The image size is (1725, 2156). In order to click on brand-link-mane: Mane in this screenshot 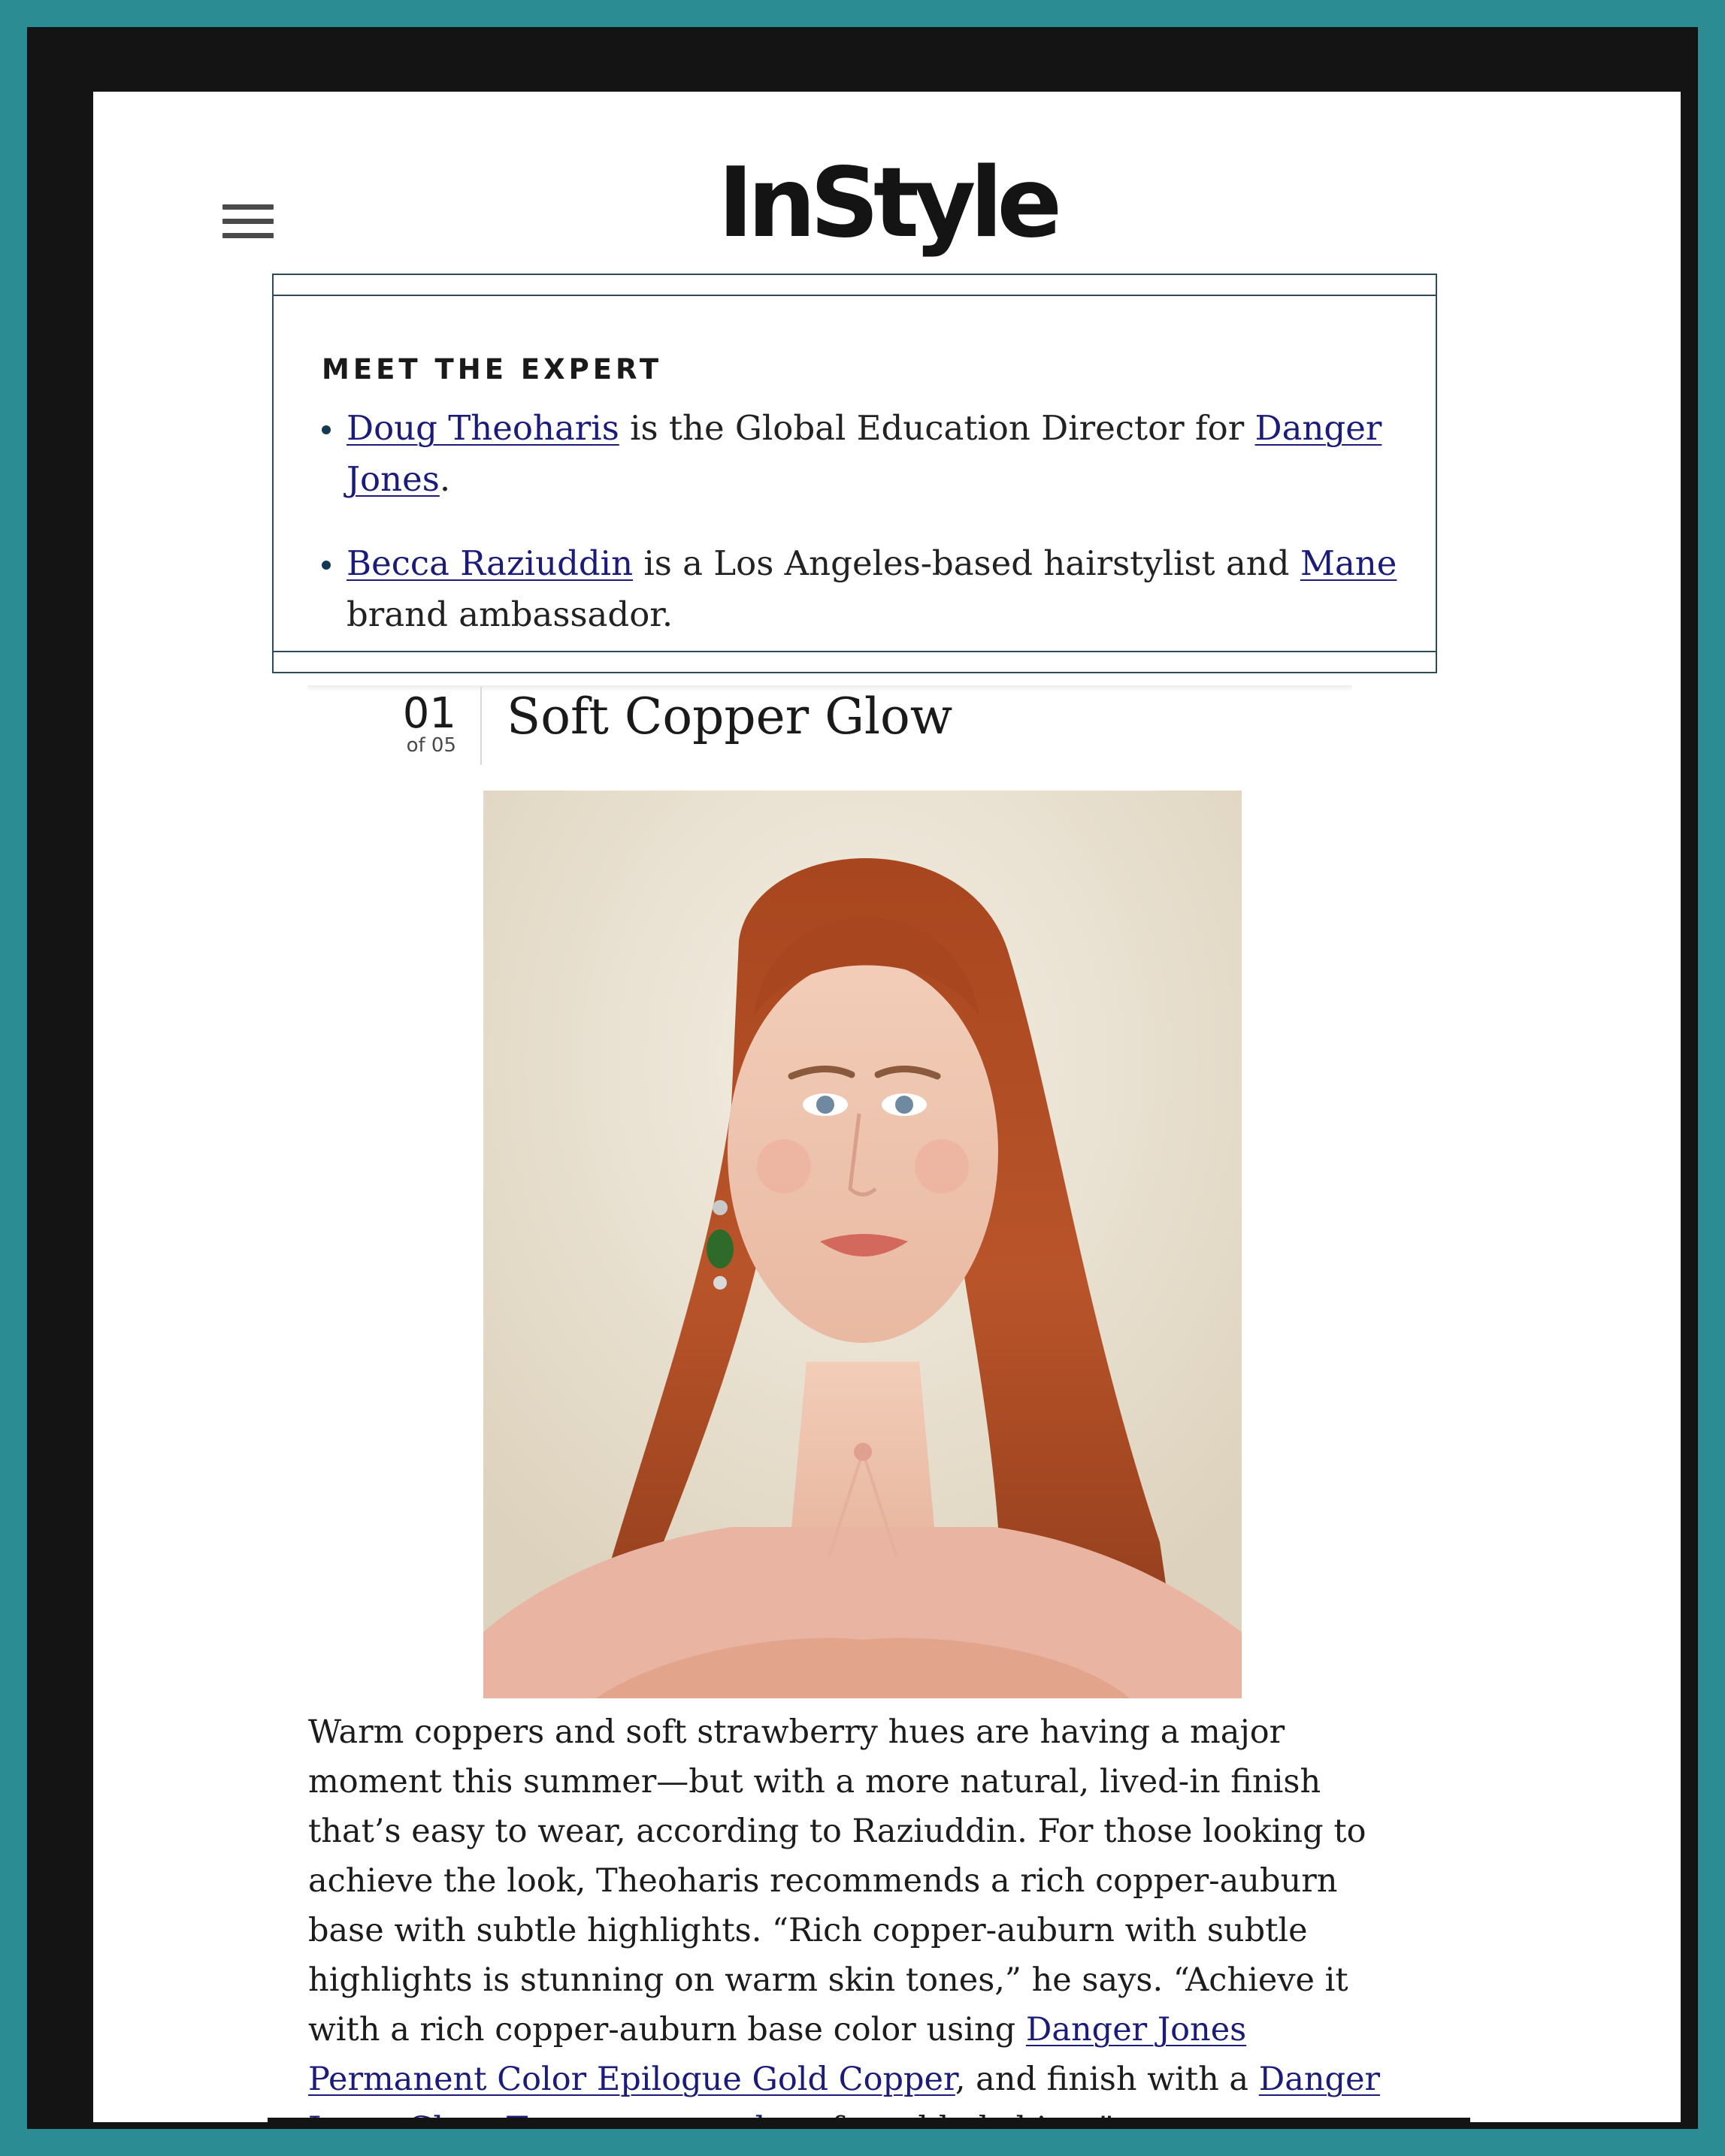, I will do `click(1349, 563)`.